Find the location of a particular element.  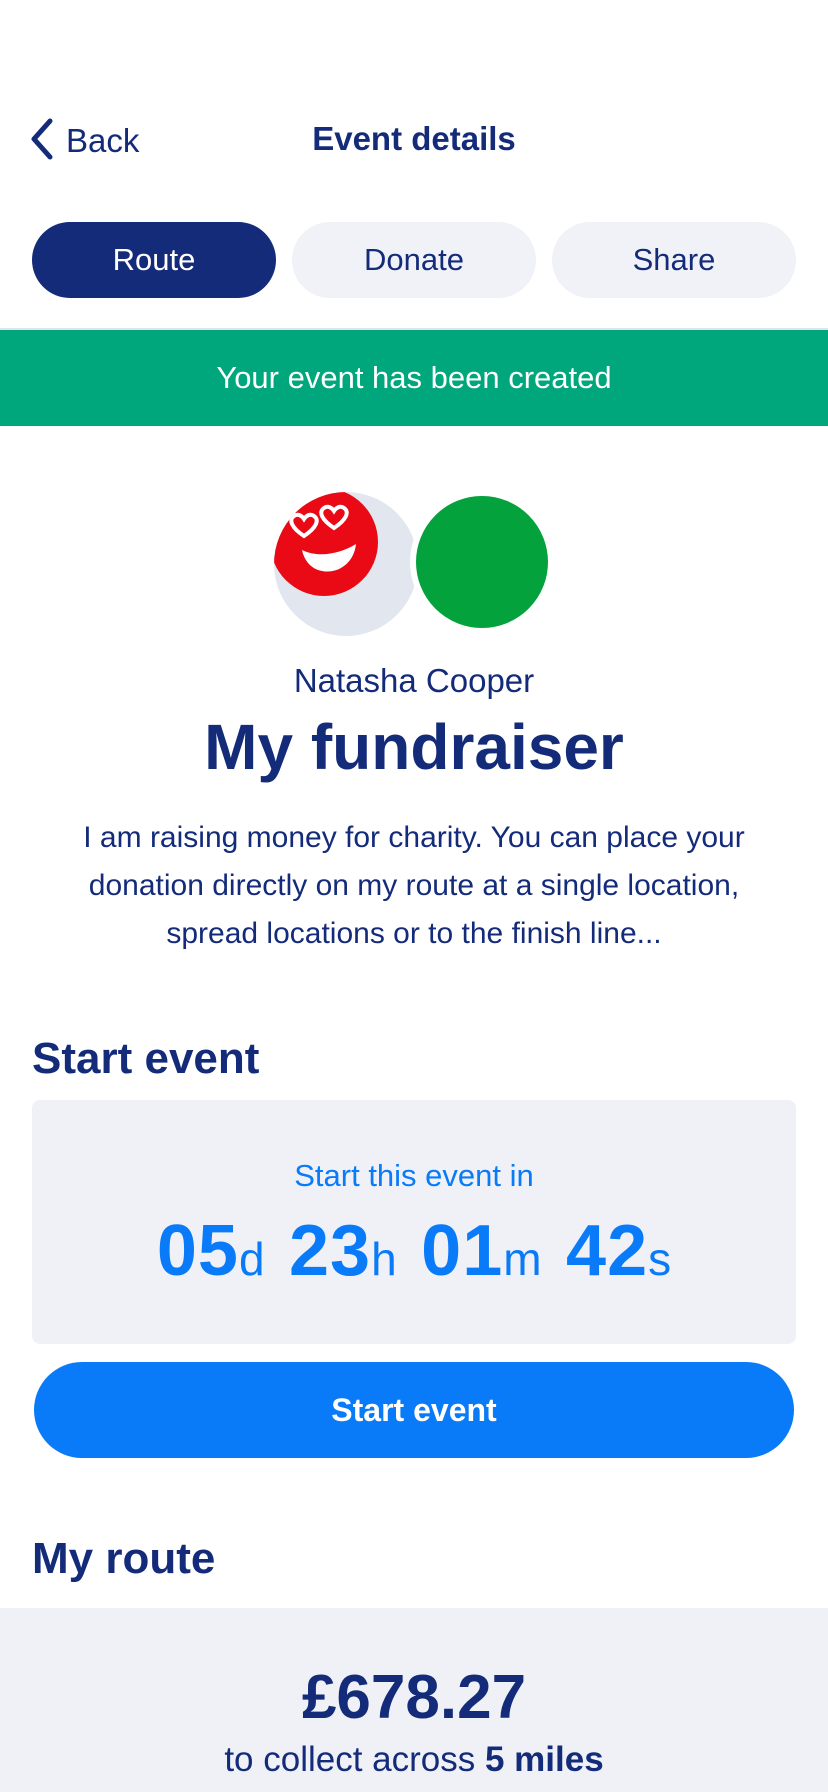

avatar-green is located at coordinates (482, 562).